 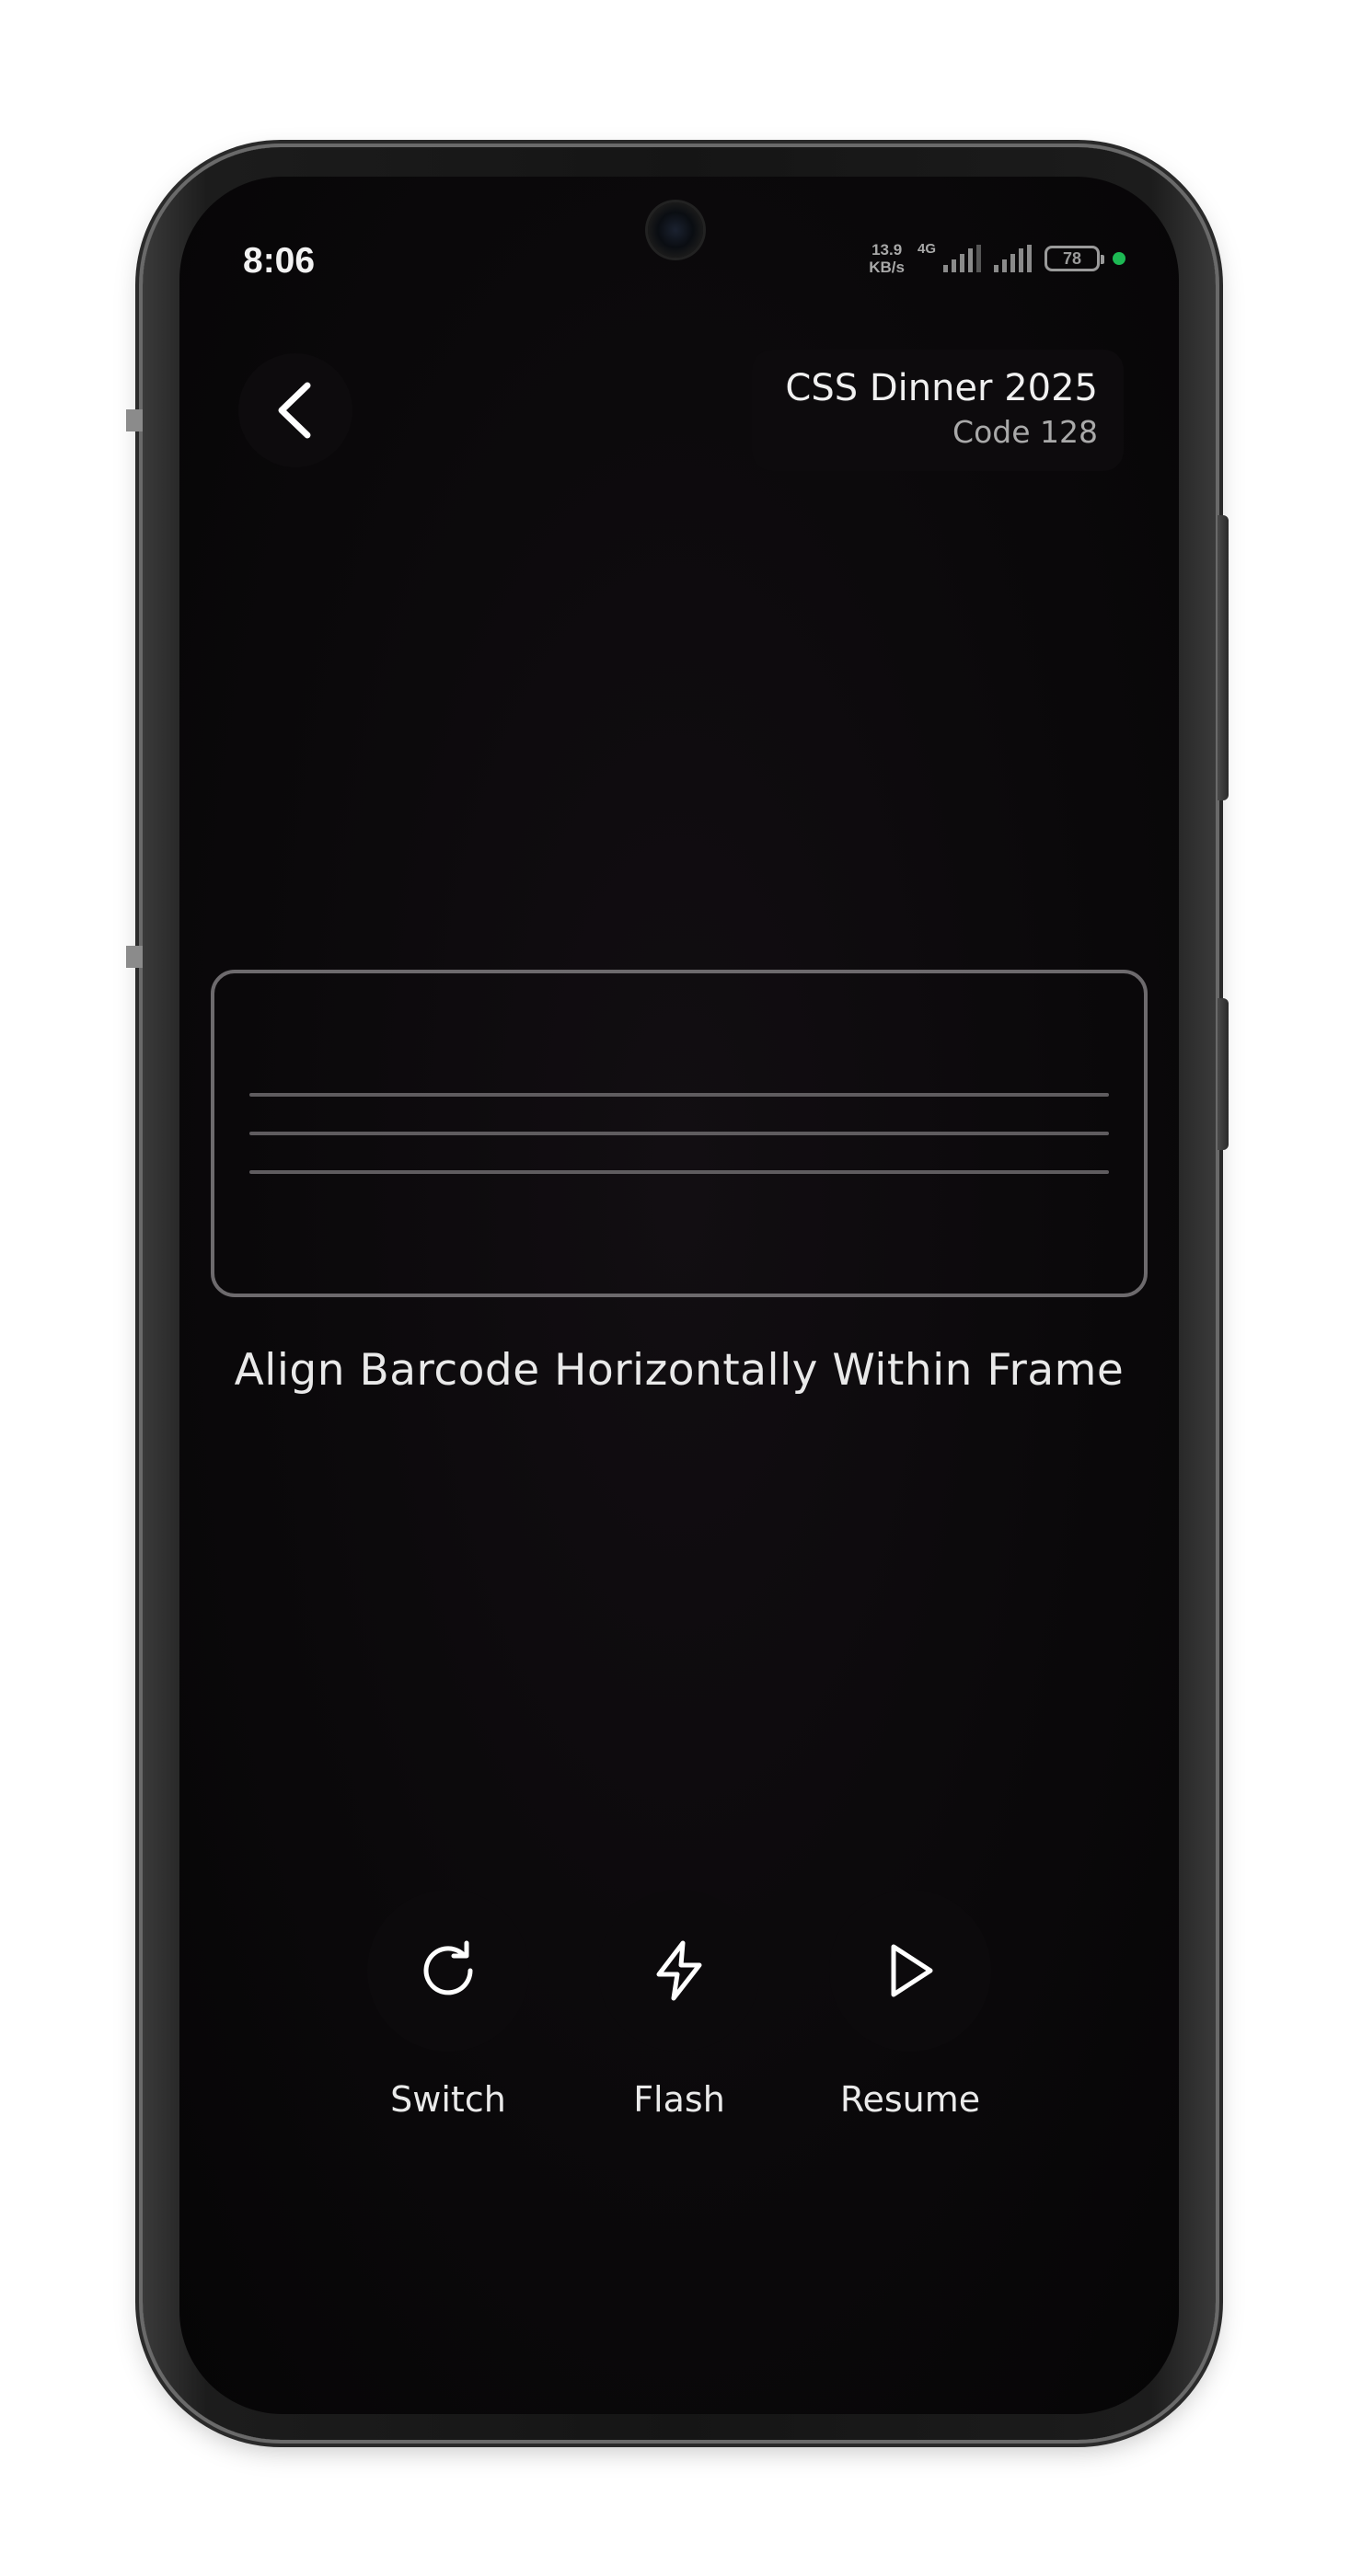 I want to click on scan-instruction: Align Barcode Horizontally Within Frame, so click(x=680, y=1370).